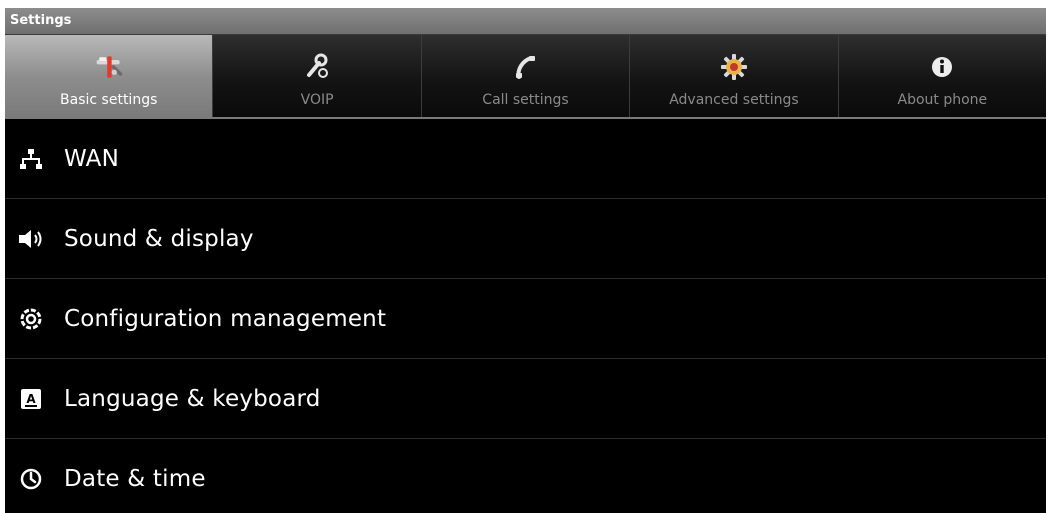  Describe the element at coordinates (31, 239) in the screenshot. I see `speaker-icon` at that location.